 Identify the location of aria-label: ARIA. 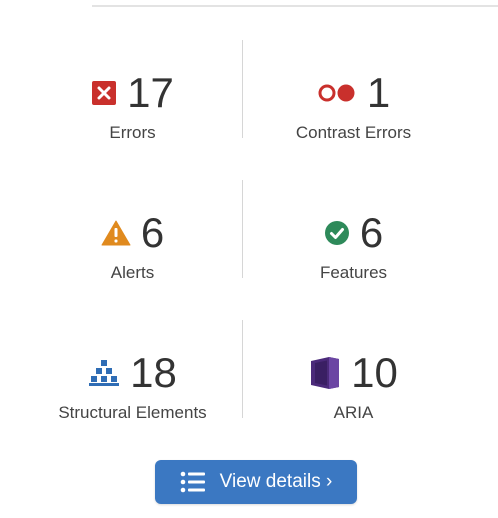
(353, 412).